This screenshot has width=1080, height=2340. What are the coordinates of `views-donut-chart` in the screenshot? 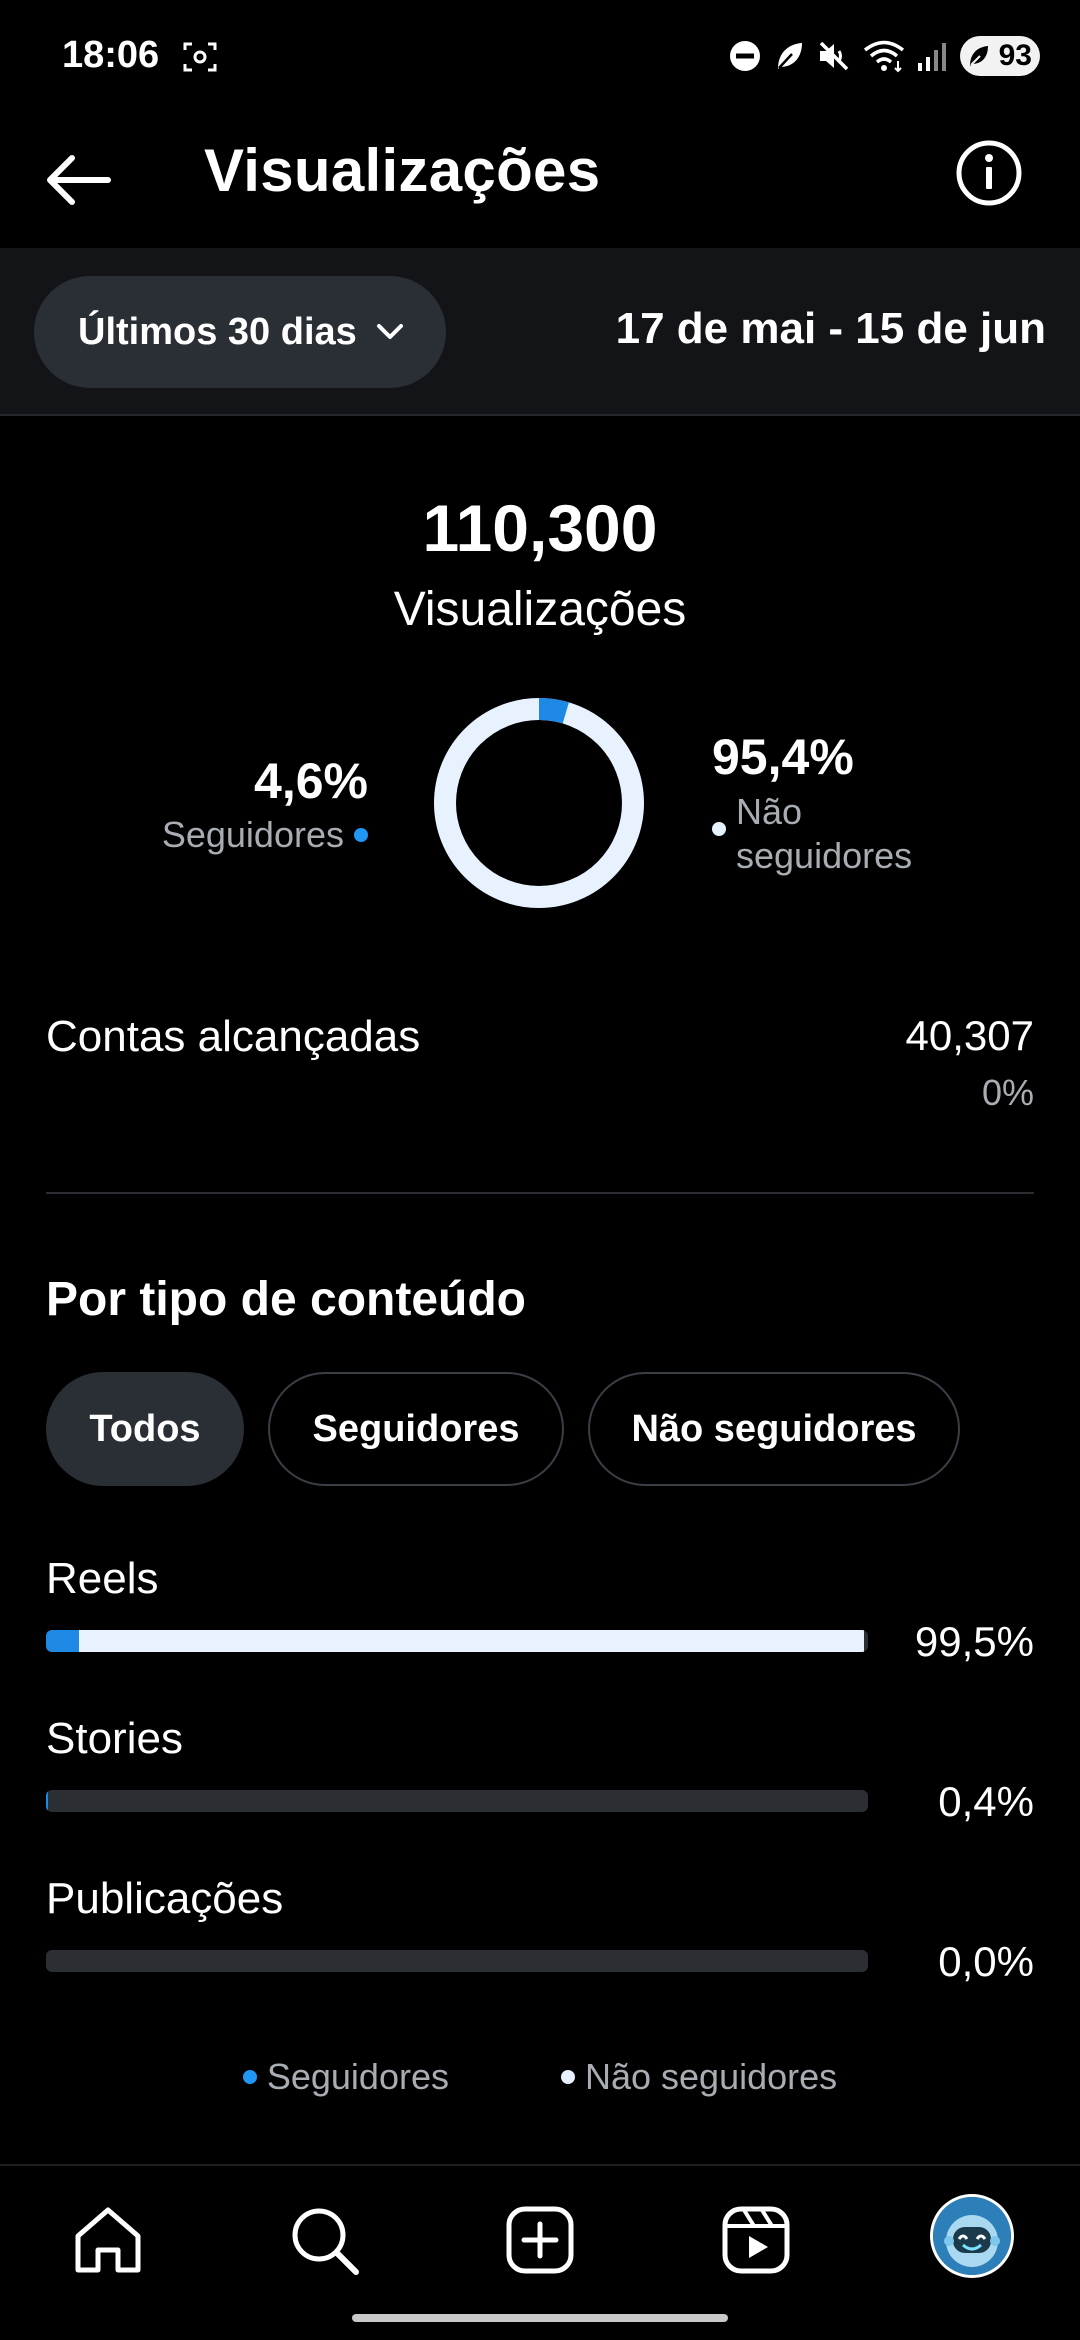 It's located at (539, 803).